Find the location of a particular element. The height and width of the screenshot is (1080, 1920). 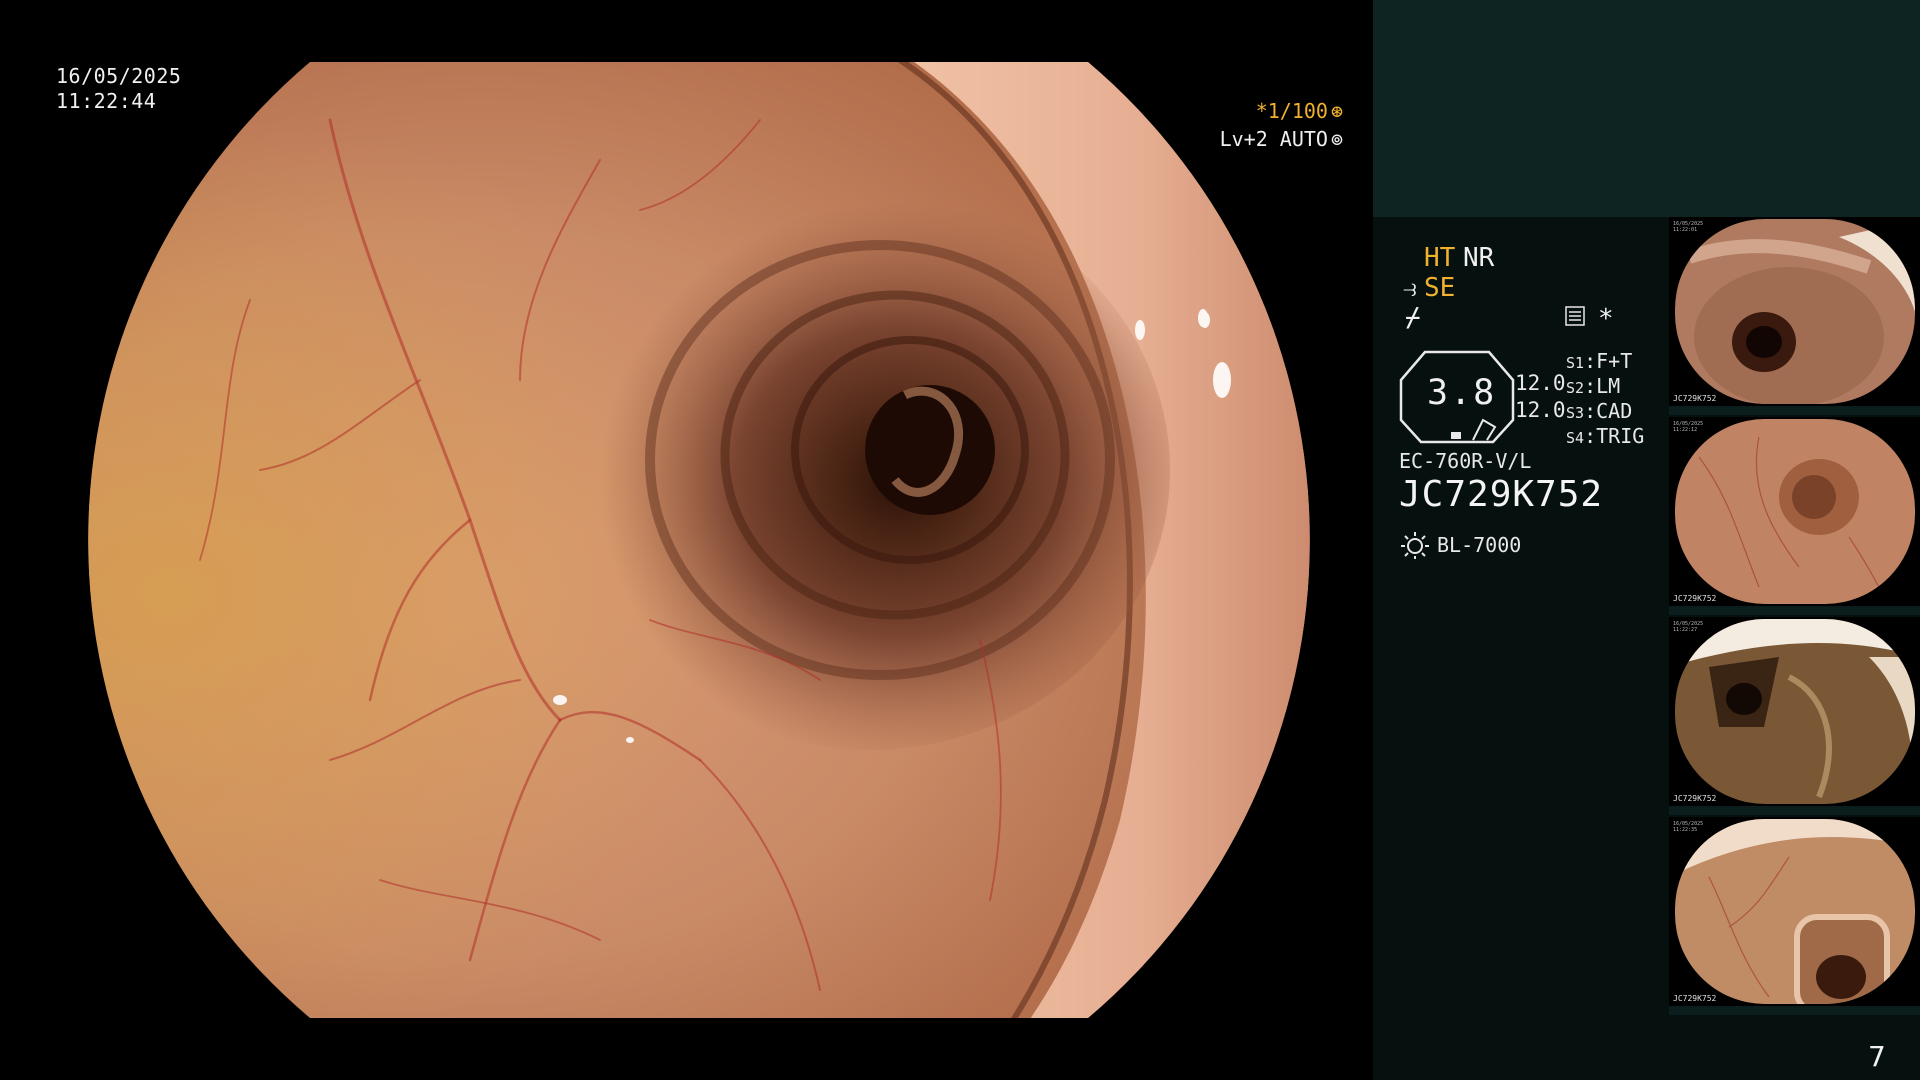

switch-value: LM is located at coordinates (1608, 386).